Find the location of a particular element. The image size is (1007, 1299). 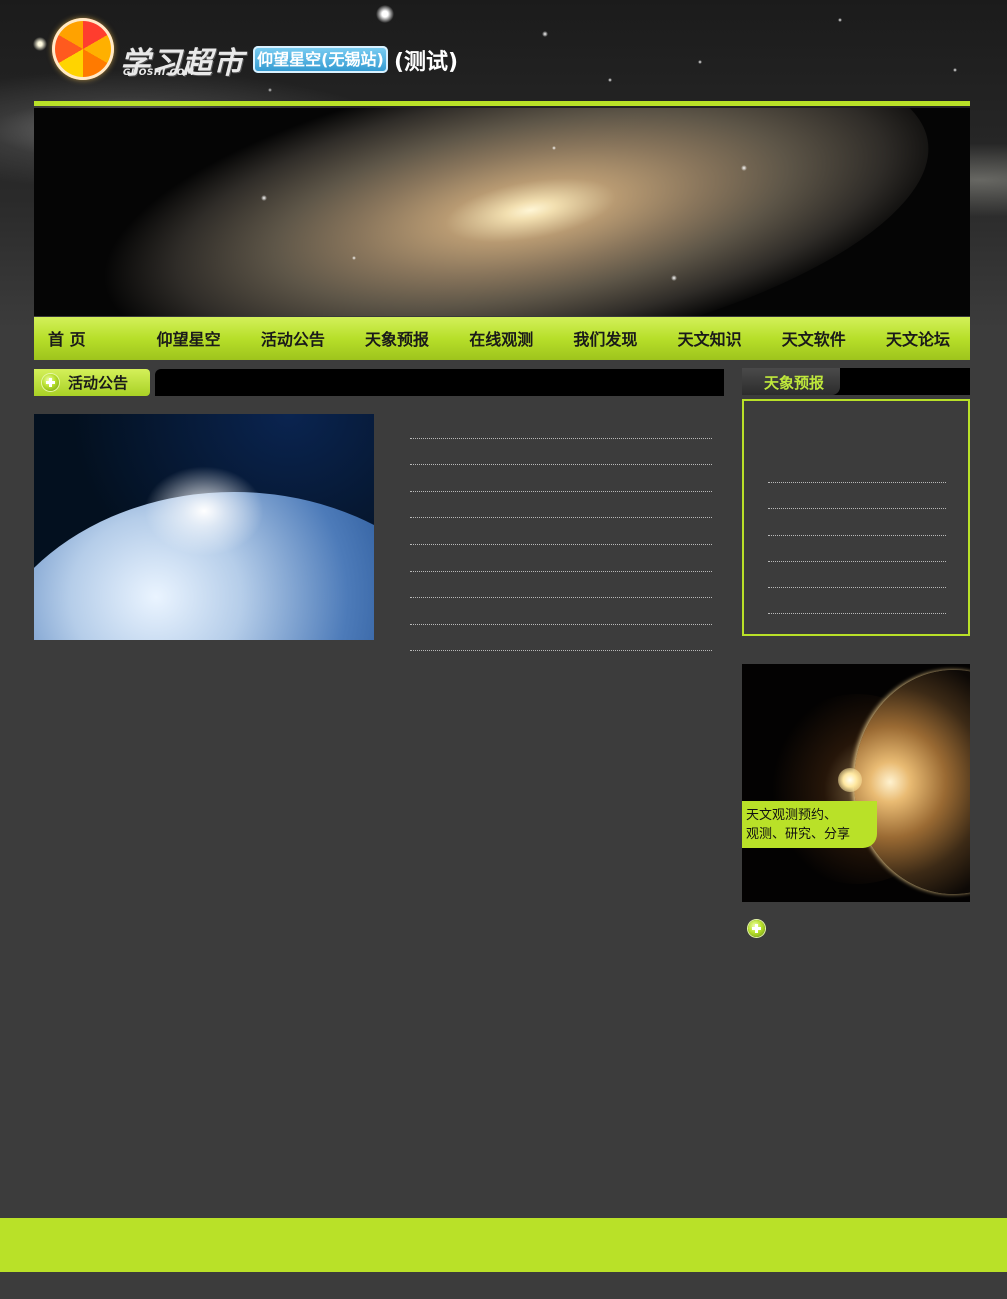

nav-item-online-observation: 在线观测 is located at coordinates (501, 338).